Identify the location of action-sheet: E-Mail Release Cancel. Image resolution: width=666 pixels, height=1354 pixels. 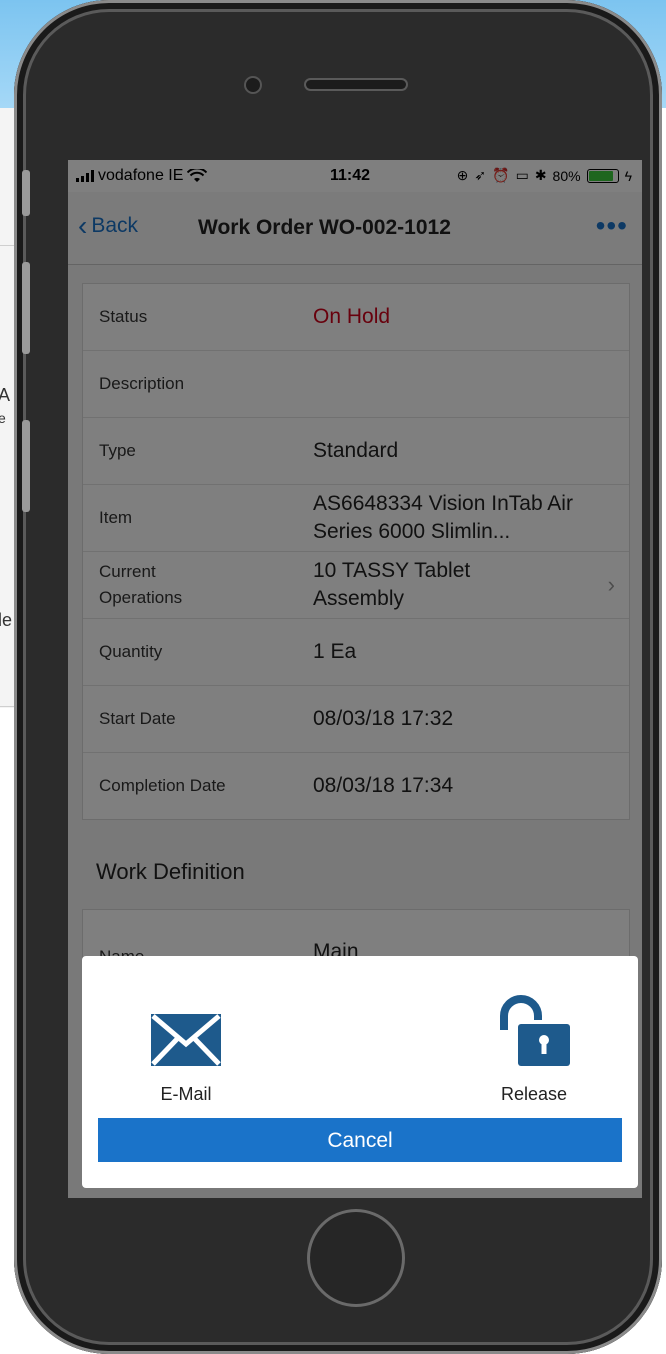
(360, 1072).